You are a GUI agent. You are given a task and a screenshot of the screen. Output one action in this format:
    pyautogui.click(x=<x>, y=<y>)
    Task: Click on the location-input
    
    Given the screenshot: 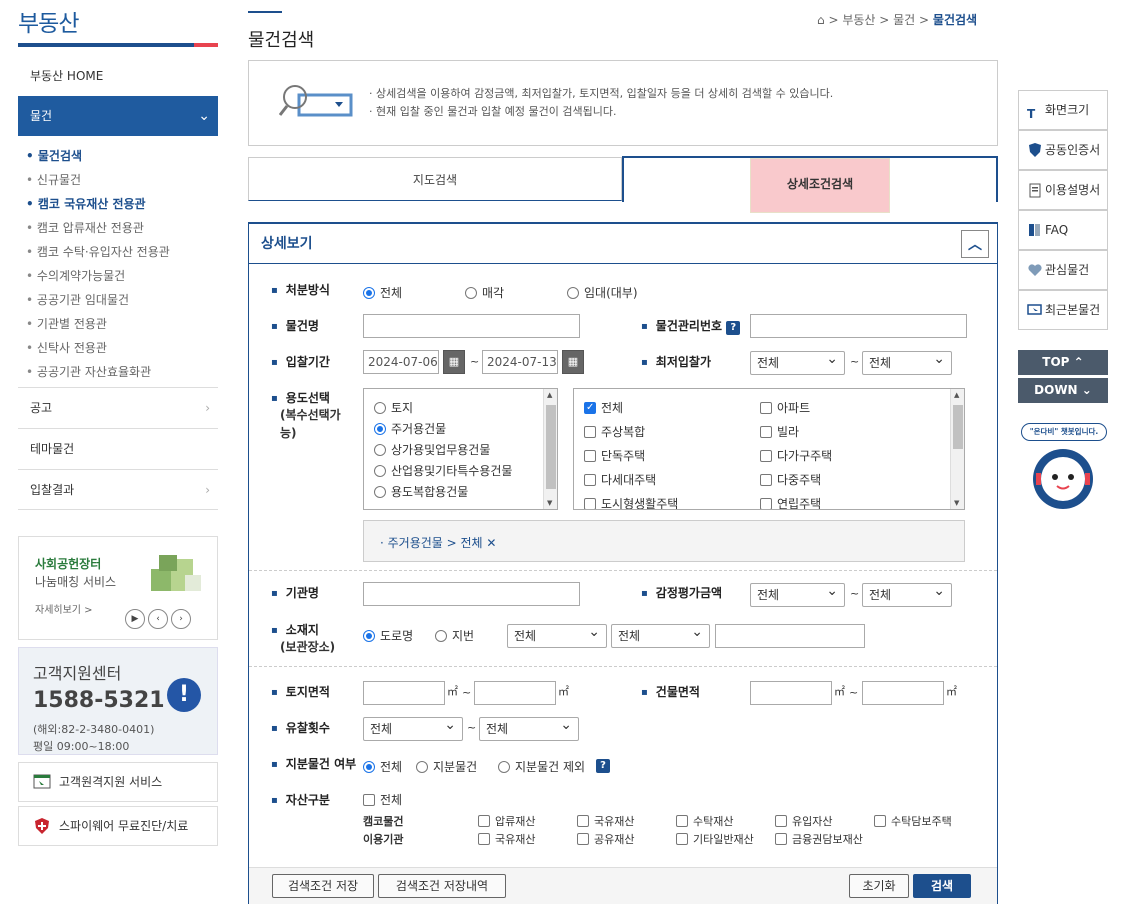 What is the action you would take?
    pyautogui.click(x=790, y=636)
    